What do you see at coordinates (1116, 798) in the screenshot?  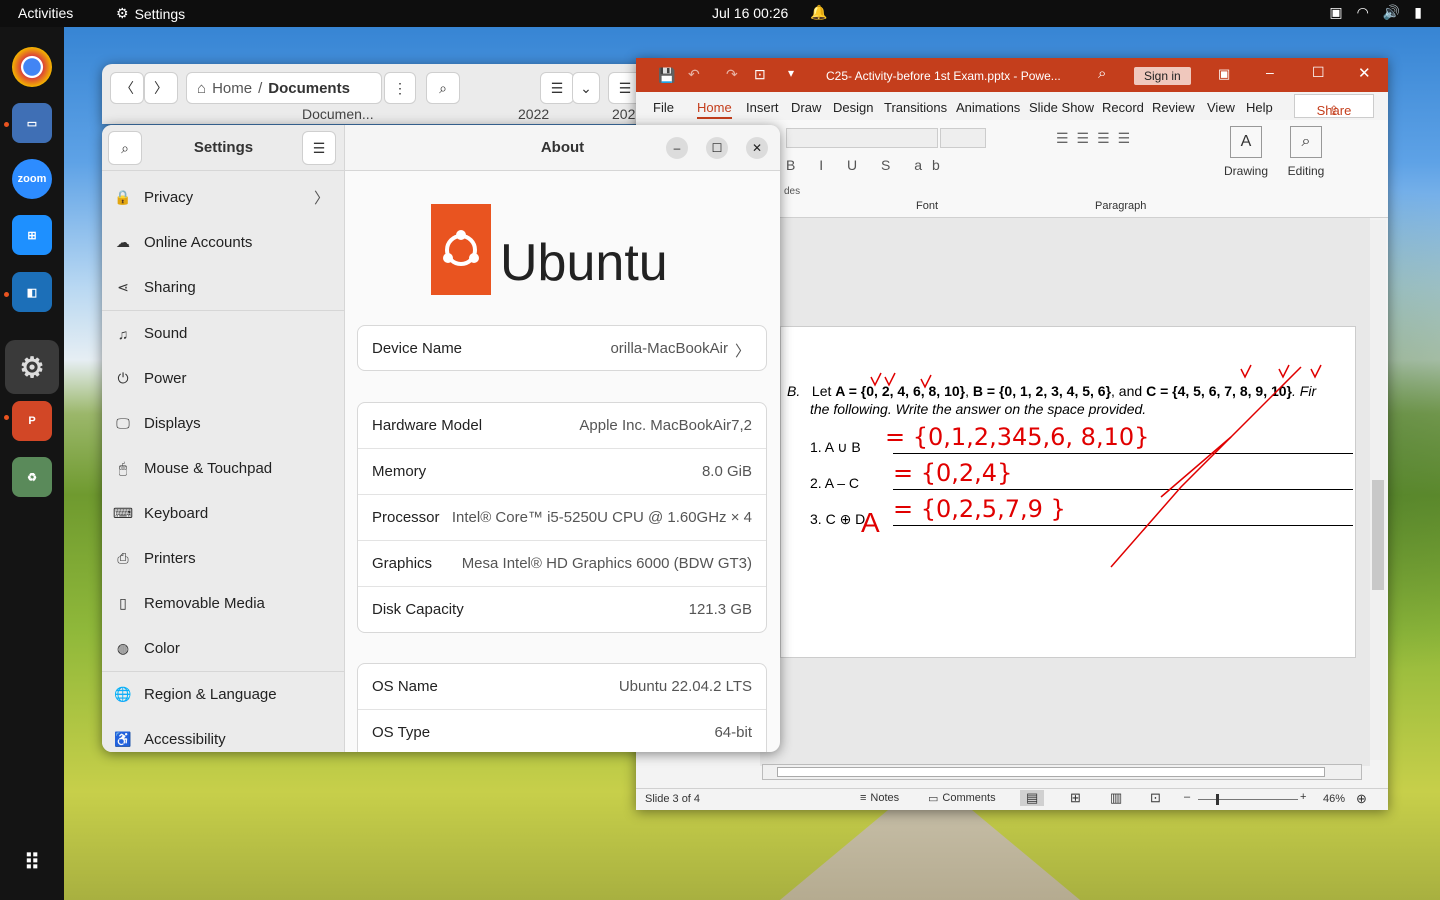 I see `reading-view-icon: ▥` at bounding box center [1116, 798].